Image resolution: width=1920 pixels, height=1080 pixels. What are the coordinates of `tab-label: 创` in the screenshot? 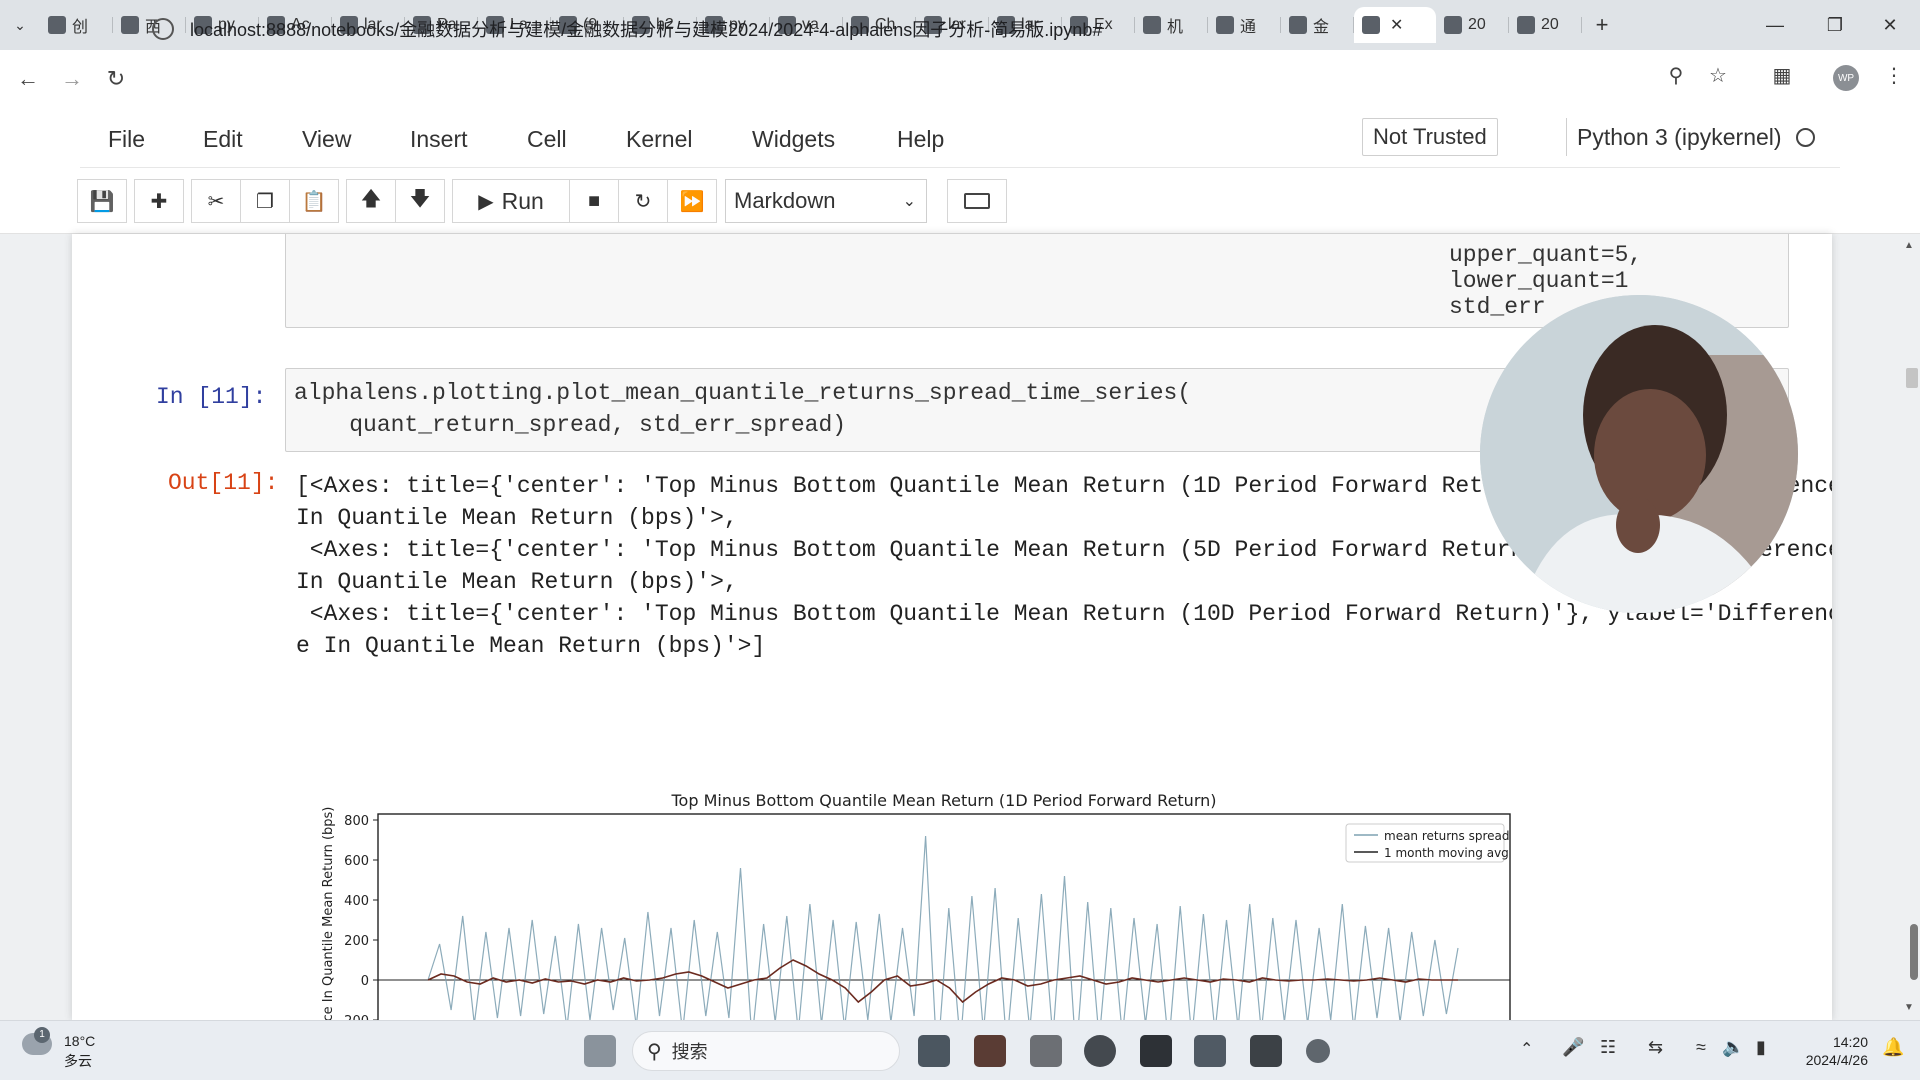 It's located at (80, 27).